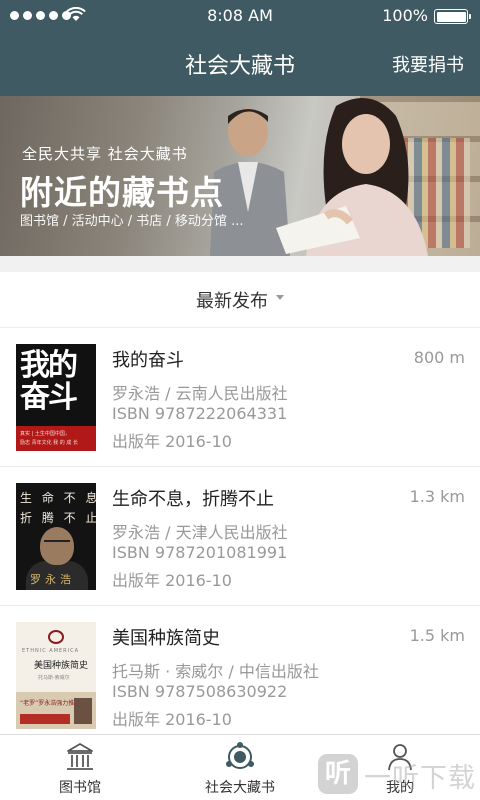 The height and width of the screenshot is (800, 480). What do you see at coordinates (193, 499) in the screenshot?
I see `book-title: 生命不息，折腾不止` at bounding box center [193, 499].